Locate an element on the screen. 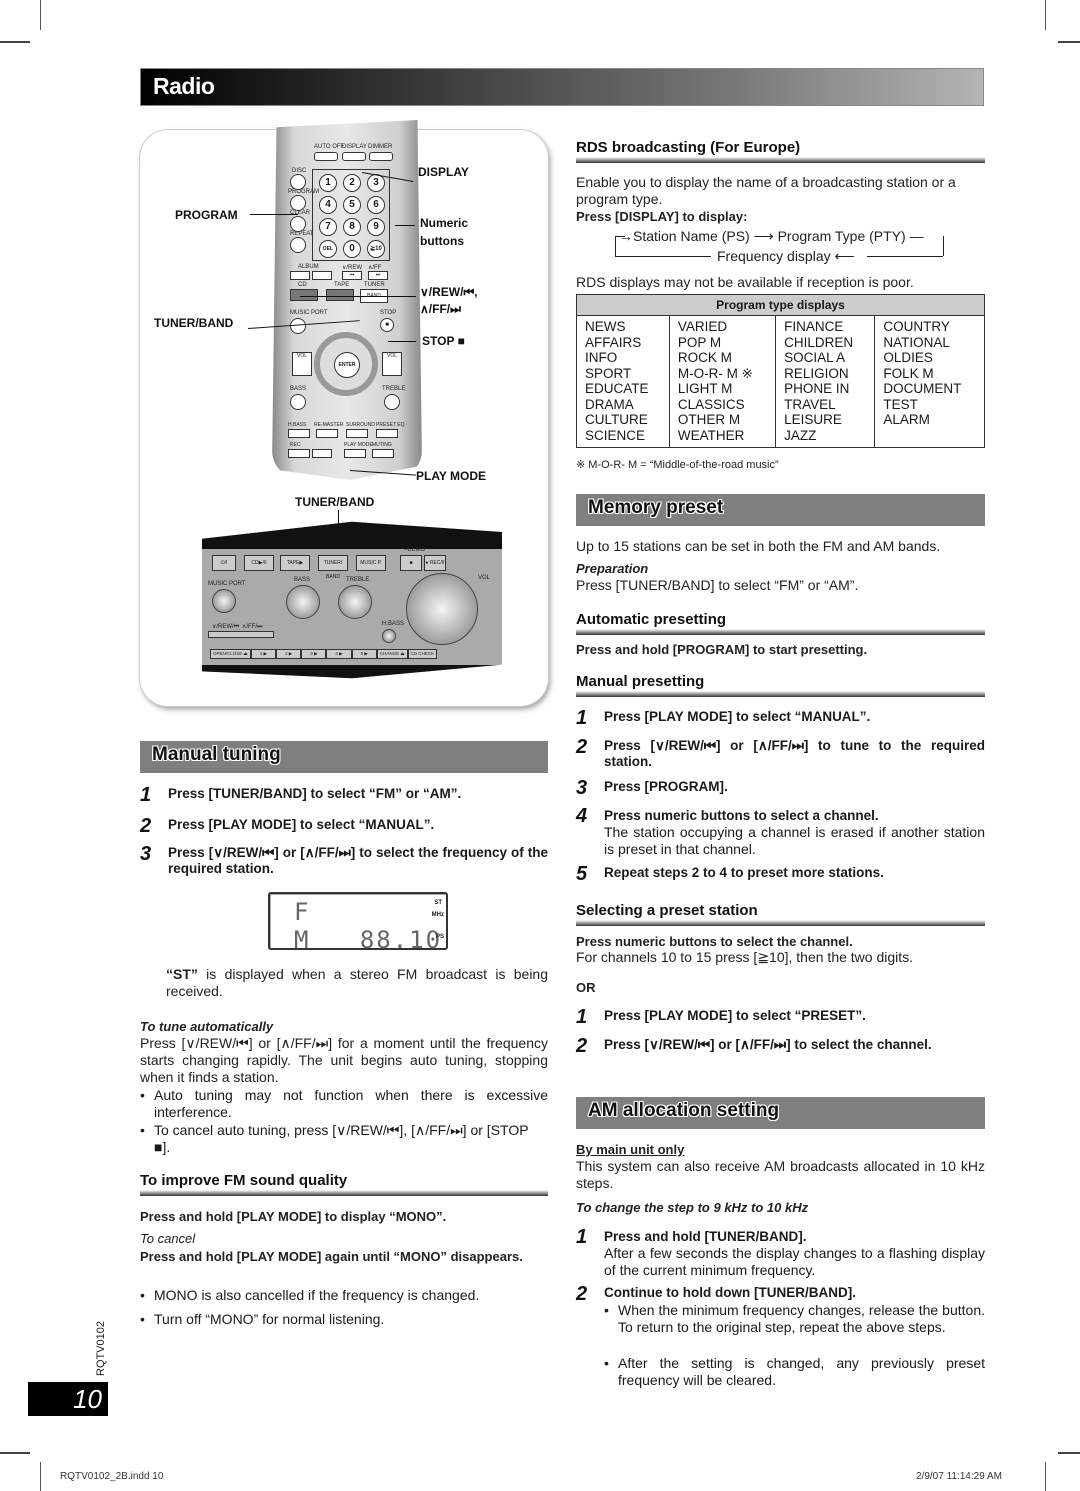 This screenshot has width=1080, height=1491. or-label: OR is located at coordinates (586, 987).